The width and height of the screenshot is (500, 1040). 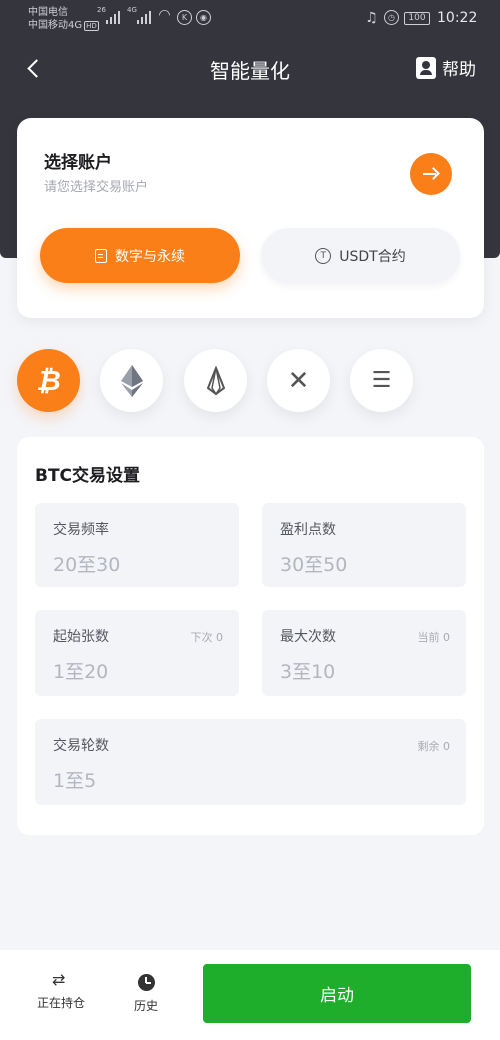 I want to click on coin-btc-button: ₿, so click(x=48, y=380).